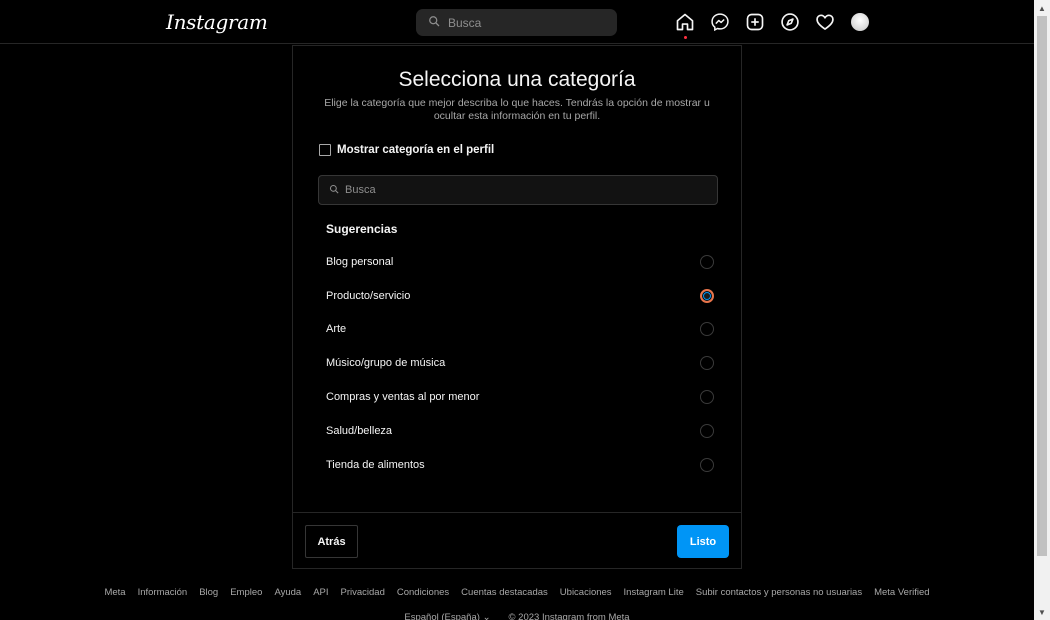  What do you see at coordinates (685, 25) in the screenshot?
I see `home-icon` at bounding box center [685, 25].